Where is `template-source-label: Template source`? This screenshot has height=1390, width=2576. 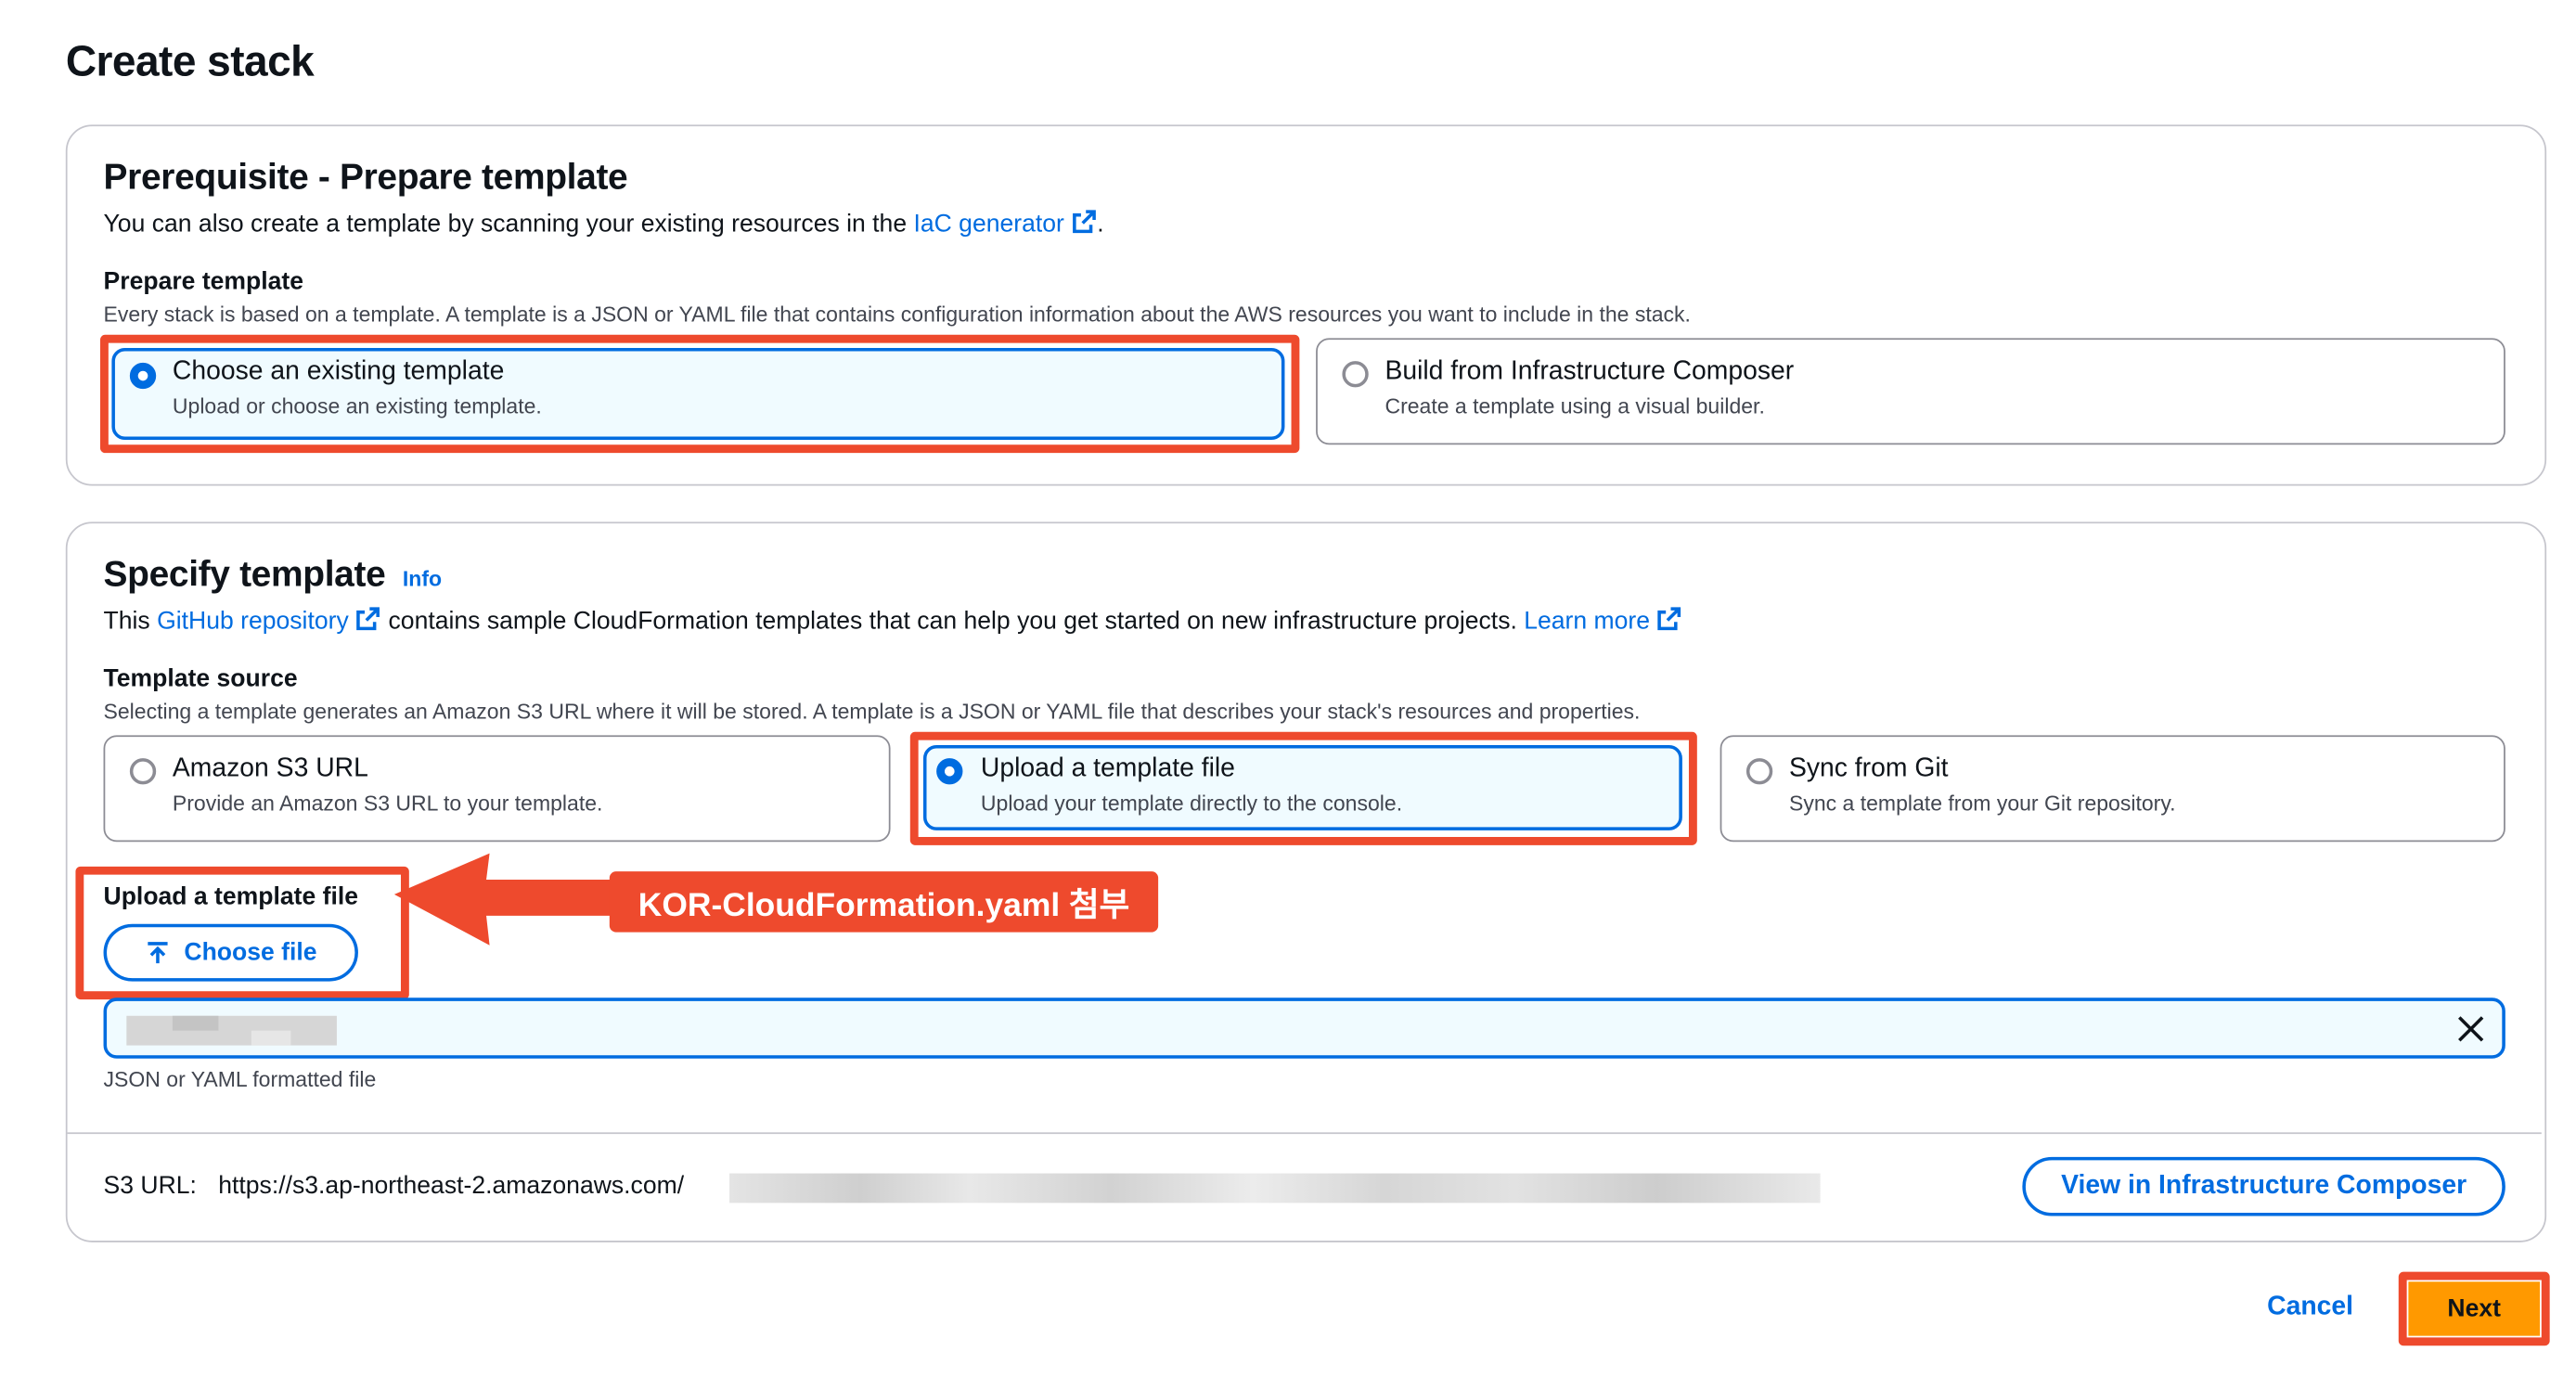
template-source-label: Template source is located at coordinates (200, 678).